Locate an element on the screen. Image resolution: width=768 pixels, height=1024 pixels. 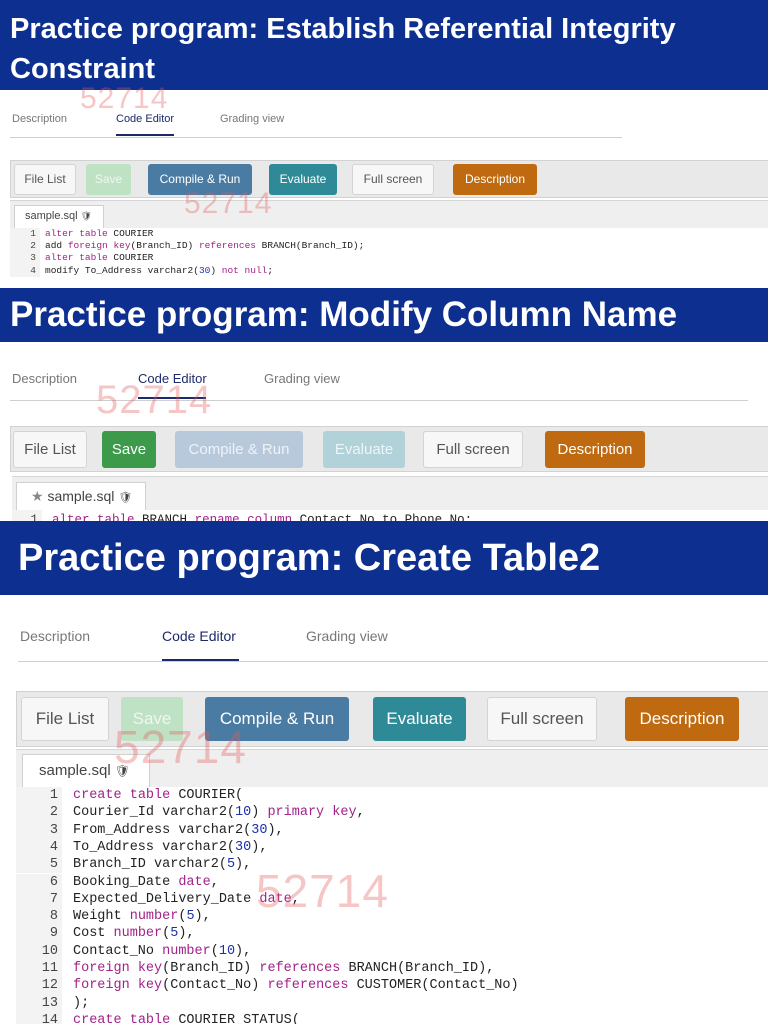
code-line: 3 From_Address varchar2(30), is located at coordinates (392, 830).